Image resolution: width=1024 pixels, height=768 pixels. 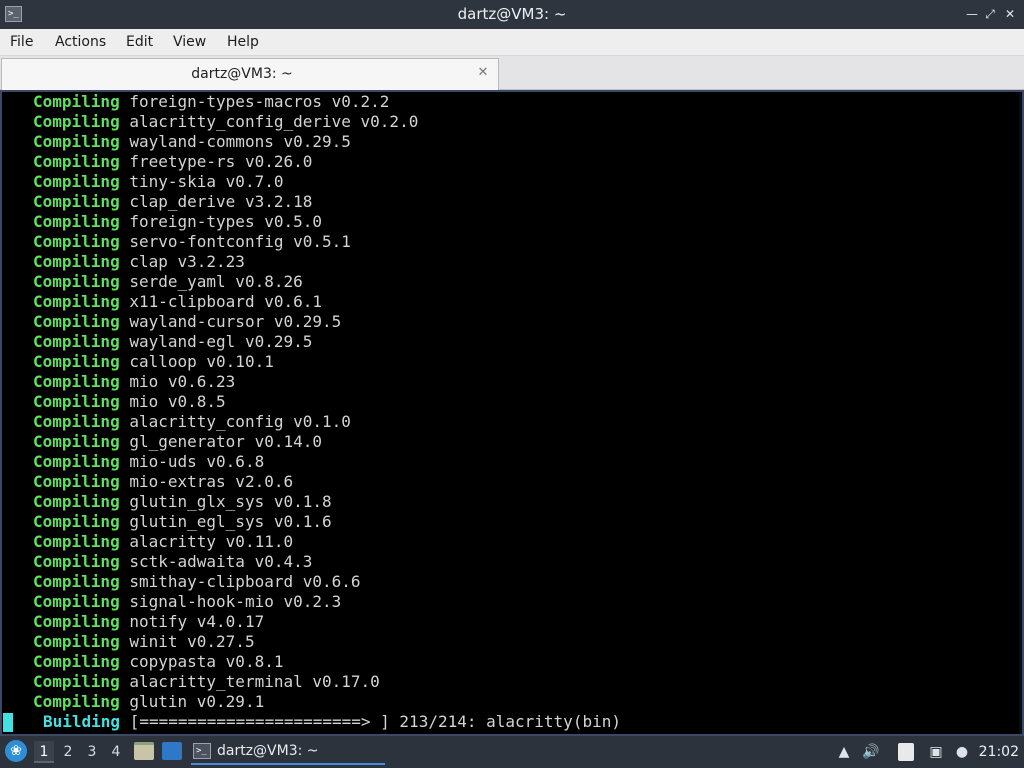 What do you see at coordinates (192, 641) in the screenshot?
I see `crate-name: winit v0.27.5` at bounding box center [192, 641].